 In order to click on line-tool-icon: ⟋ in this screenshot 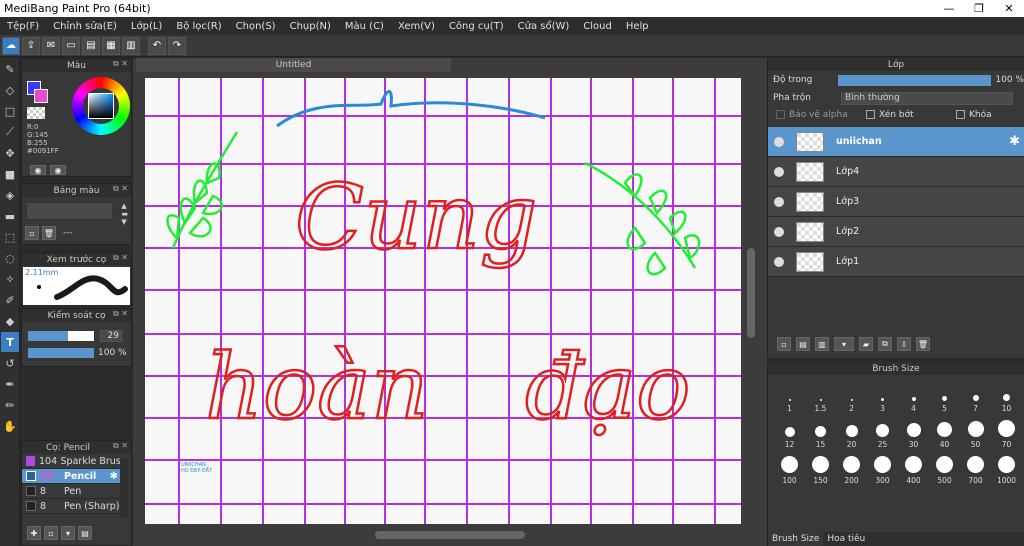, I will do `click(10, 132)`.